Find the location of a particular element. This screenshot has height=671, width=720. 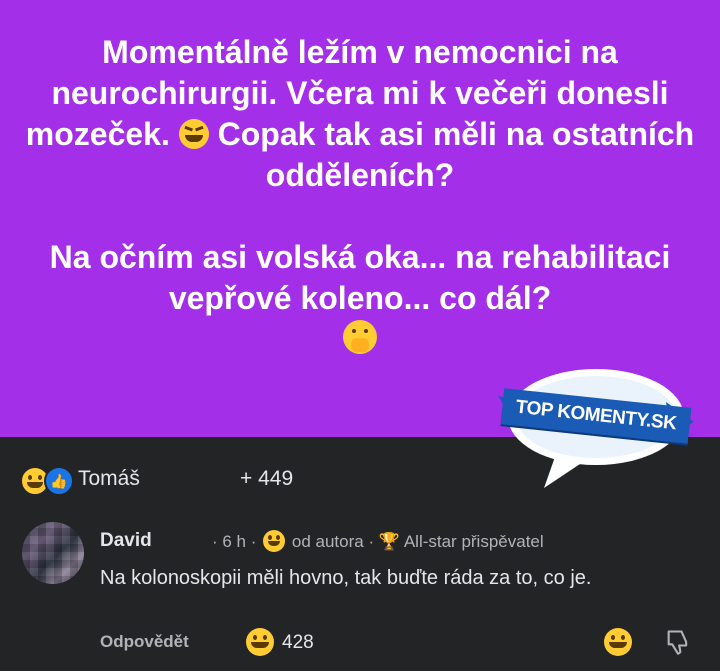

reply-button: Odpovědět is located at coordinates (144, 642).